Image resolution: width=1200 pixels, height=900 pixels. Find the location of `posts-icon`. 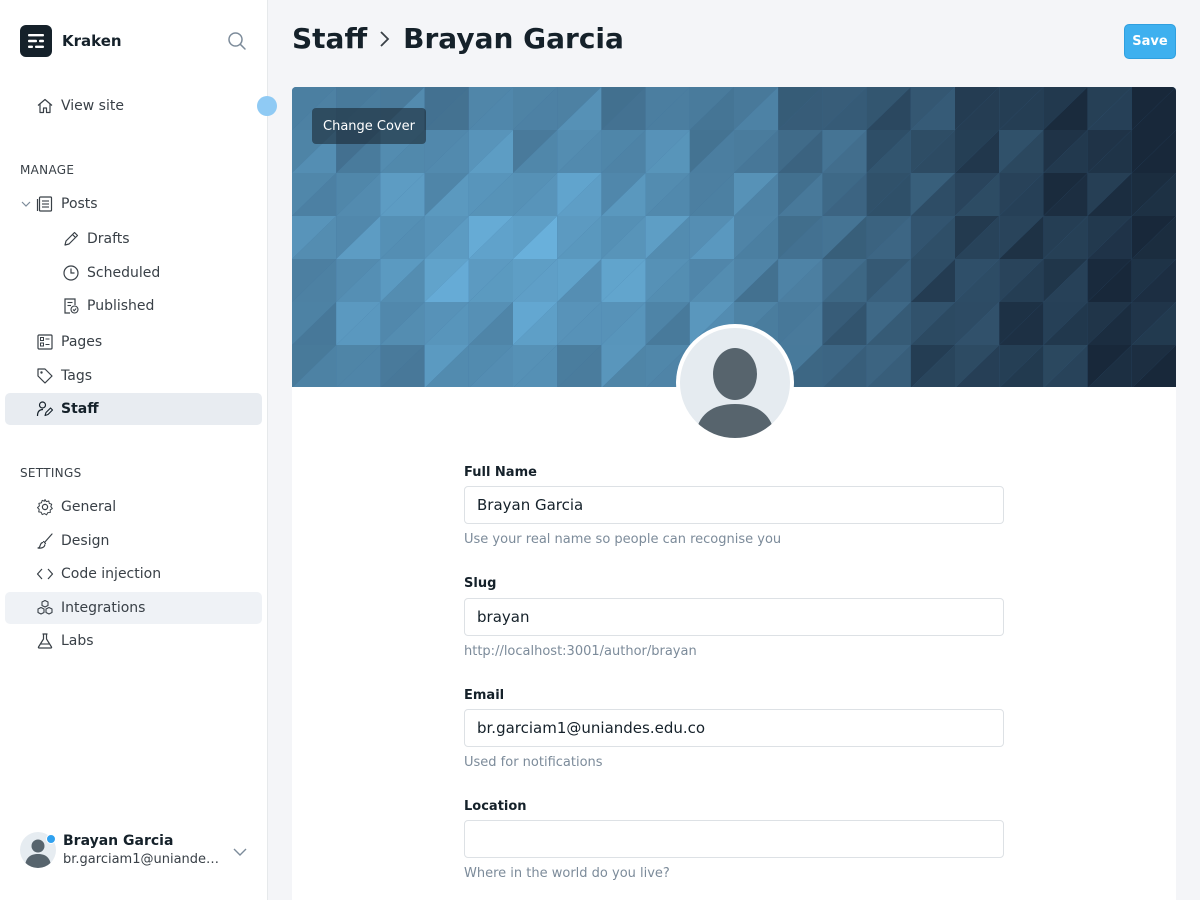

posts-icon is located at coordinates (45, 204).